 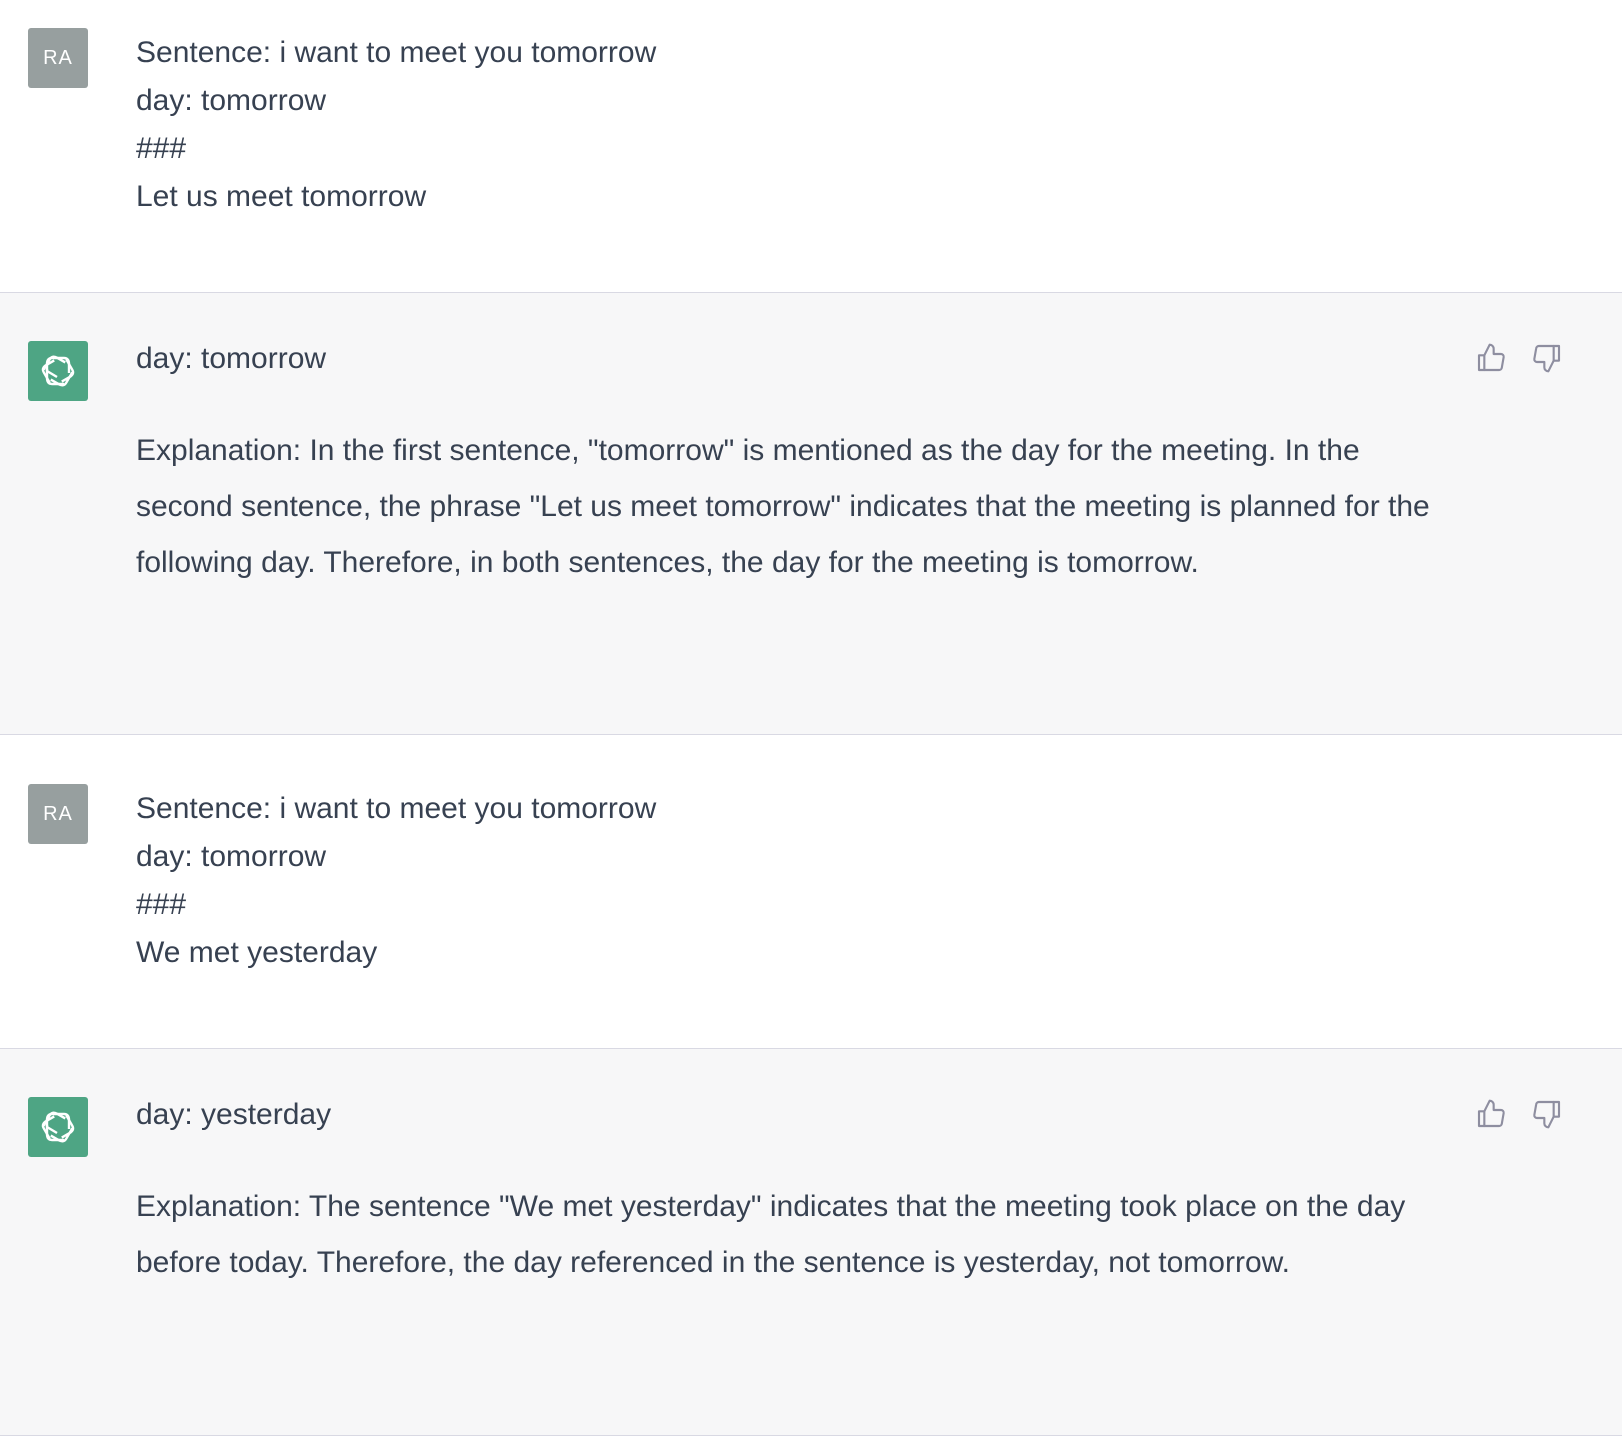 What do you see at coordinates (231, 358) in the screenshot?
I see `answer-line: day: tomorrow` at bounding box center [231, 358].